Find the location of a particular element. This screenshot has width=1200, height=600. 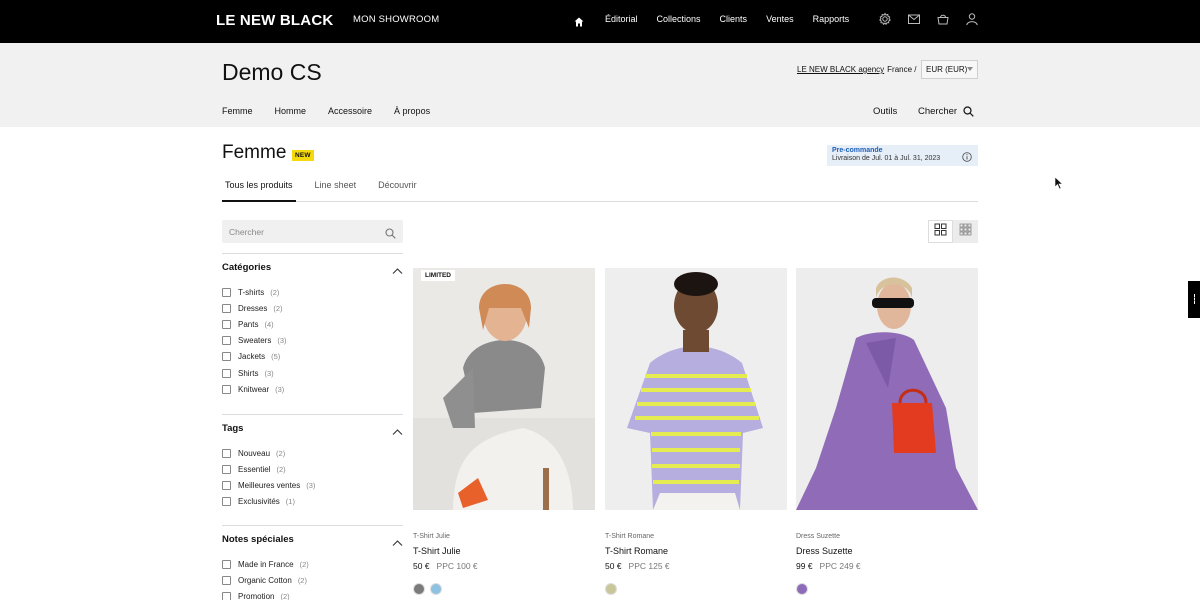

filter-option: Made in France (2) is located at coordinates (312, 564).